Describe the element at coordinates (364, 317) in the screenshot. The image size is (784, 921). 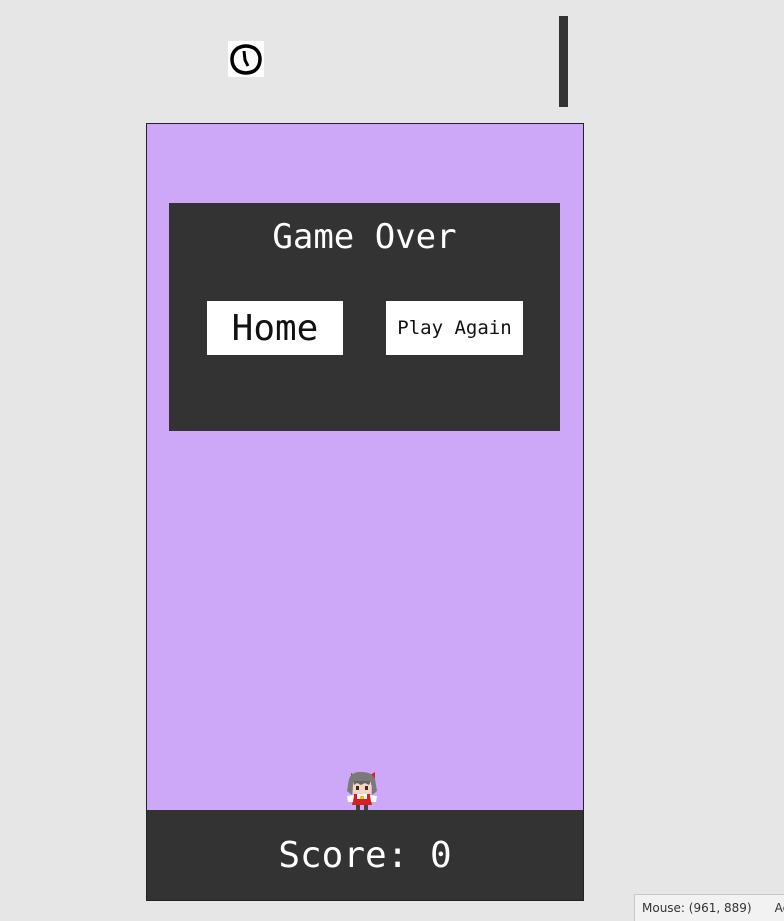
I see `game-over-panel: Game Over Home Play Again` at that location.